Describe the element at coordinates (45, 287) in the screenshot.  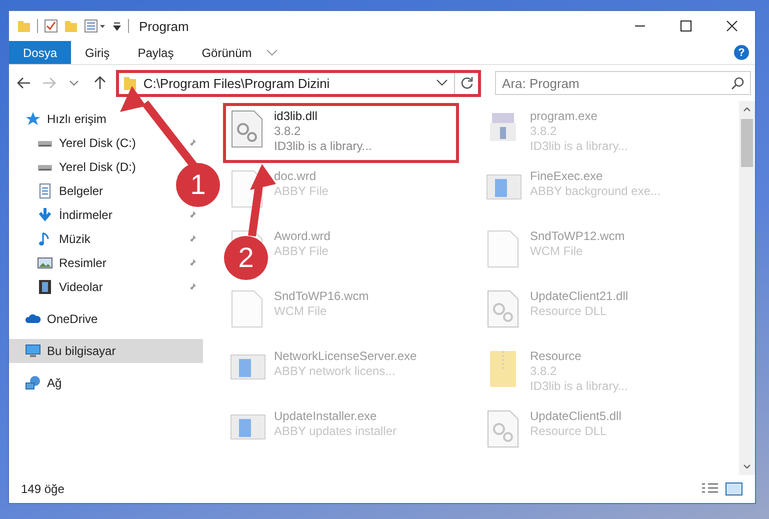
I see `film-icon` at that location.